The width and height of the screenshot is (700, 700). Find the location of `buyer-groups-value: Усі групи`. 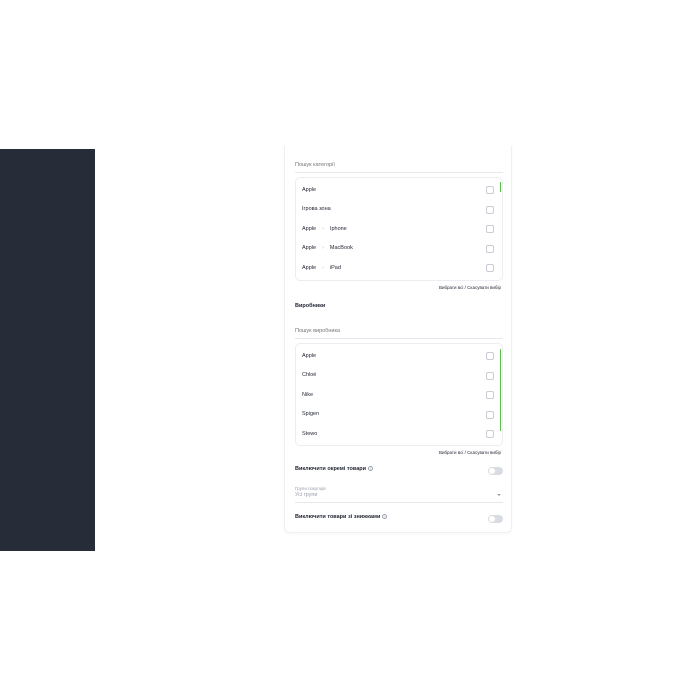

buyer-groups-value: Усі групи is located at coordinates (306, 495).